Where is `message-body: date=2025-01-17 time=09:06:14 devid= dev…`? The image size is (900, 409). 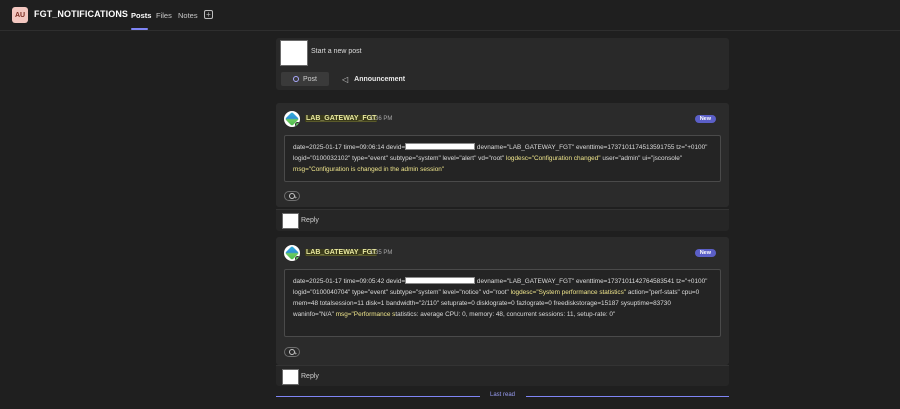 message-body: date=2025-01-17 time=09:06:14 devid= dev… is located at coordinates (502, 158).